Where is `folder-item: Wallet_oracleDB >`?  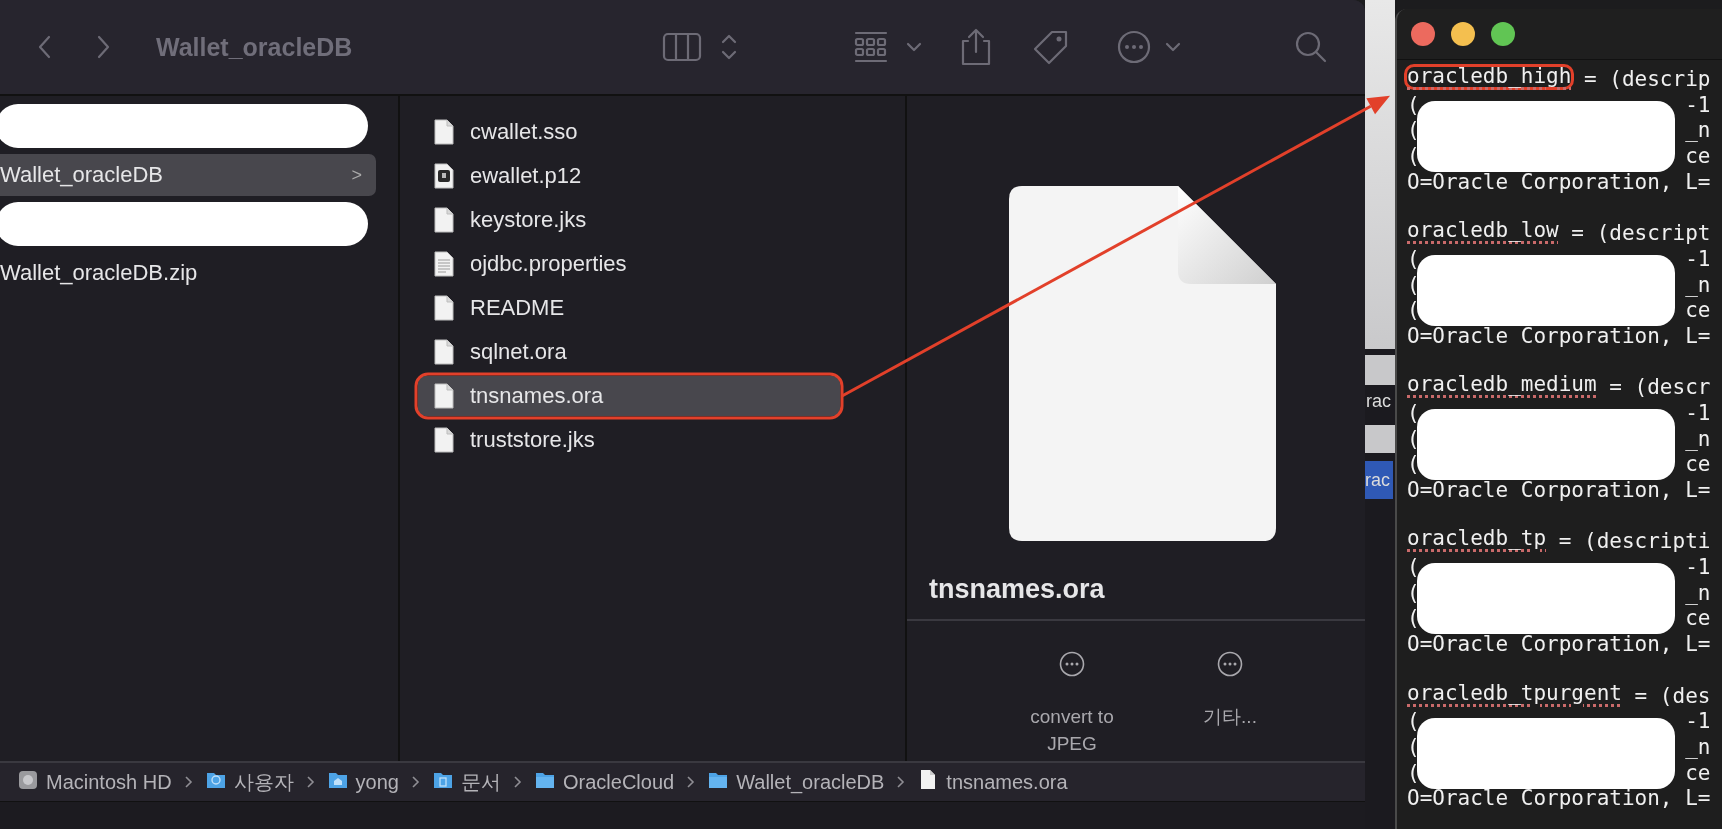 folder-item: Wallet_oracleDB > is located at coordinates (188, 175).